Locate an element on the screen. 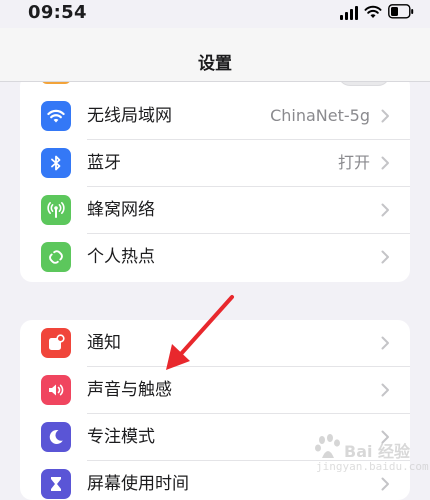 The height and width of the screenshot is (500, 430). status-time: 09:54 is located at coordinates (57, 12).